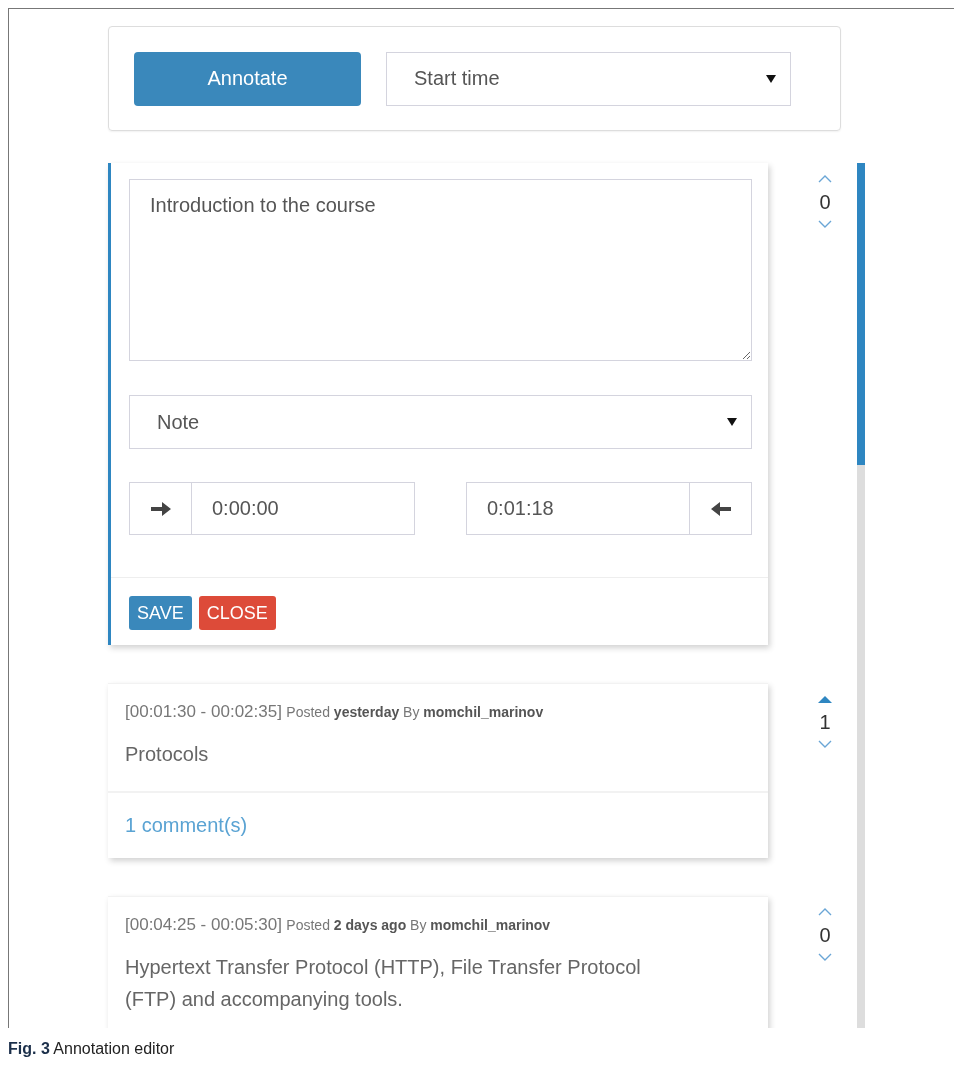 This screenshot has height=1073, width=954. I want to click on posted-info: Posted 2 days ago By momchil_marinov, so click(418, 925).